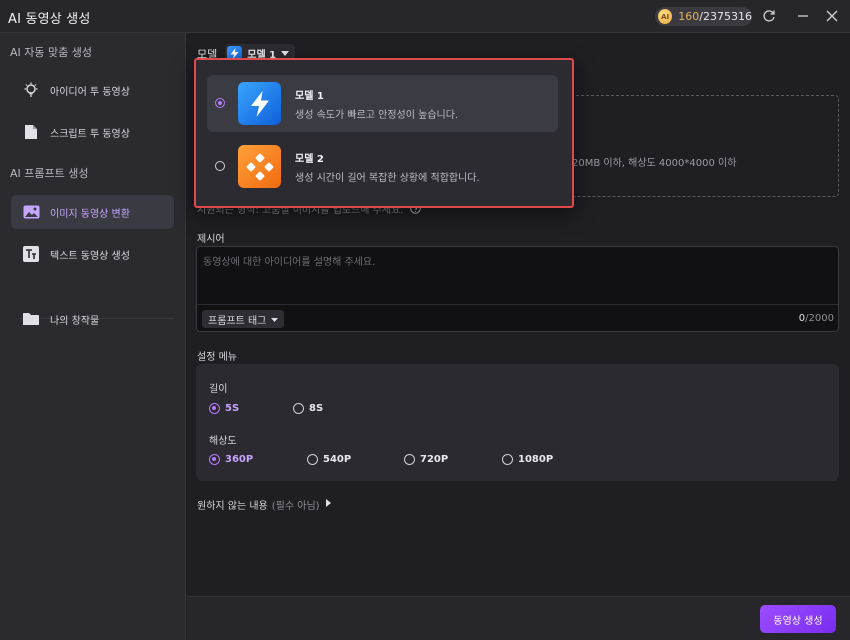  I want to click on prompt-footer: 프롬프트 태그 0/2000, so click(517, 318).